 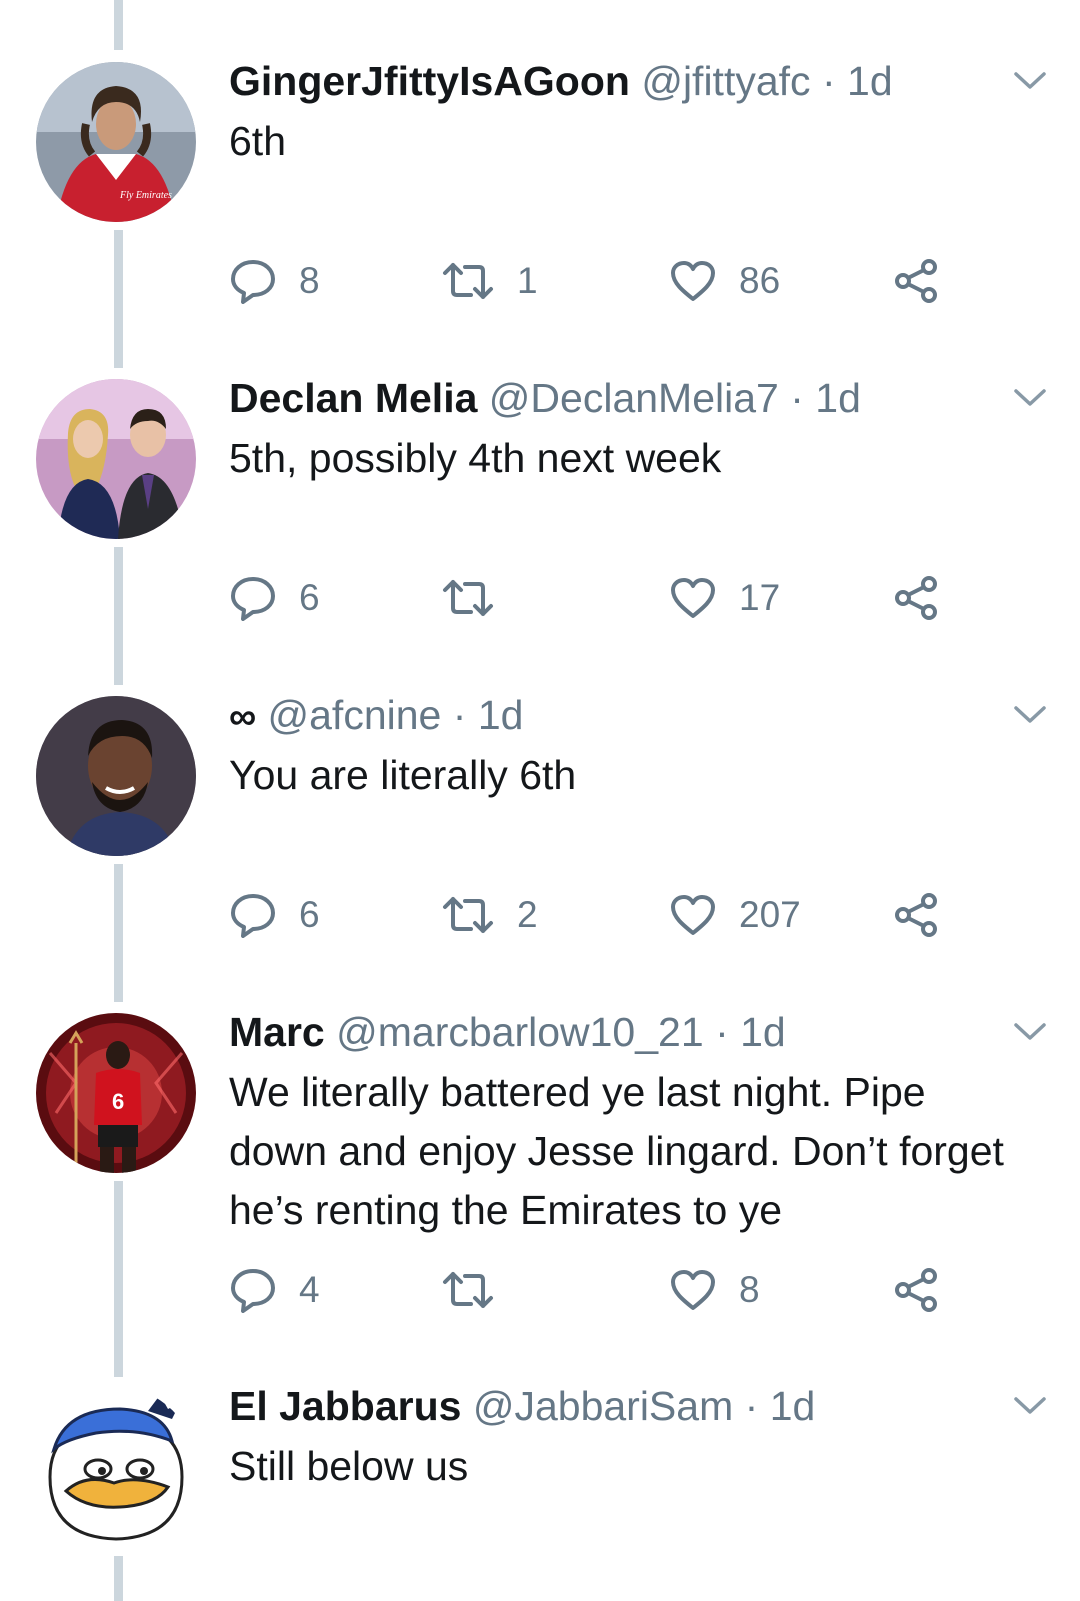 What do you see at coordinates (349, 1466) in the screenshot?
I see `tweet-text: Still below us` at bounding box center [349, 1466].